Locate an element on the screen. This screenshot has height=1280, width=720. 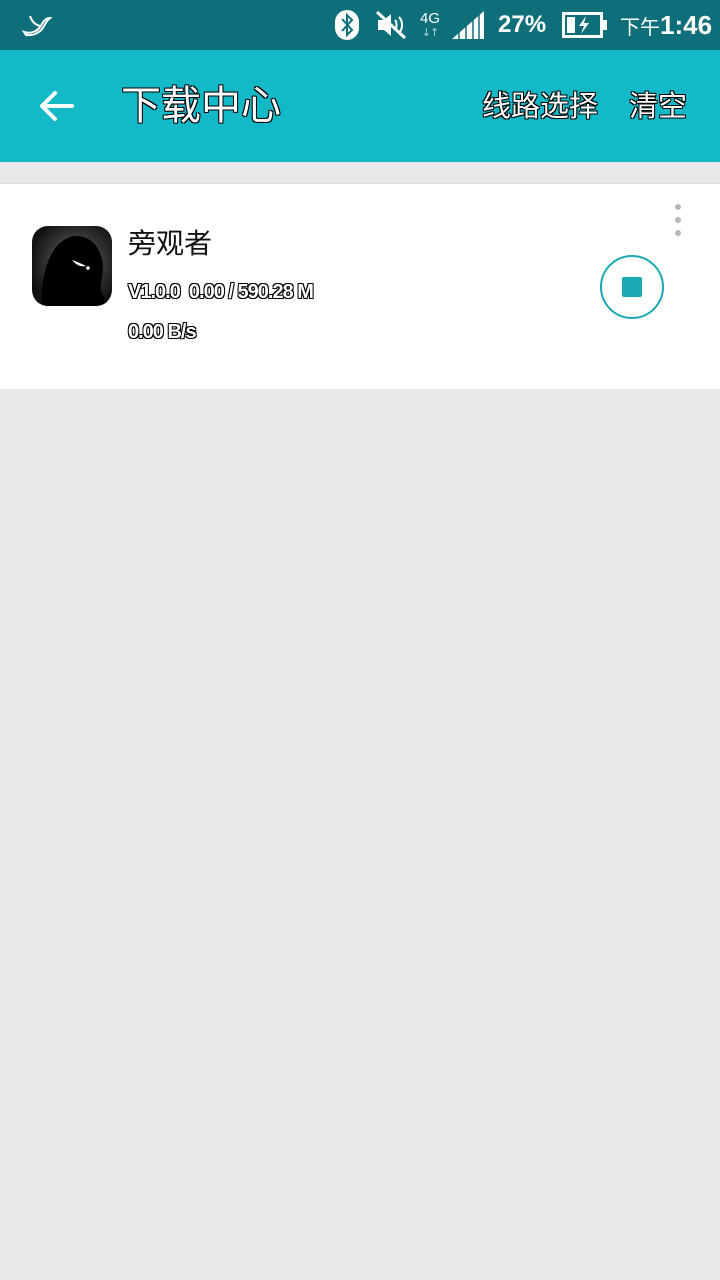
app-name: 旁观者 is located at coordinates (170, 243).